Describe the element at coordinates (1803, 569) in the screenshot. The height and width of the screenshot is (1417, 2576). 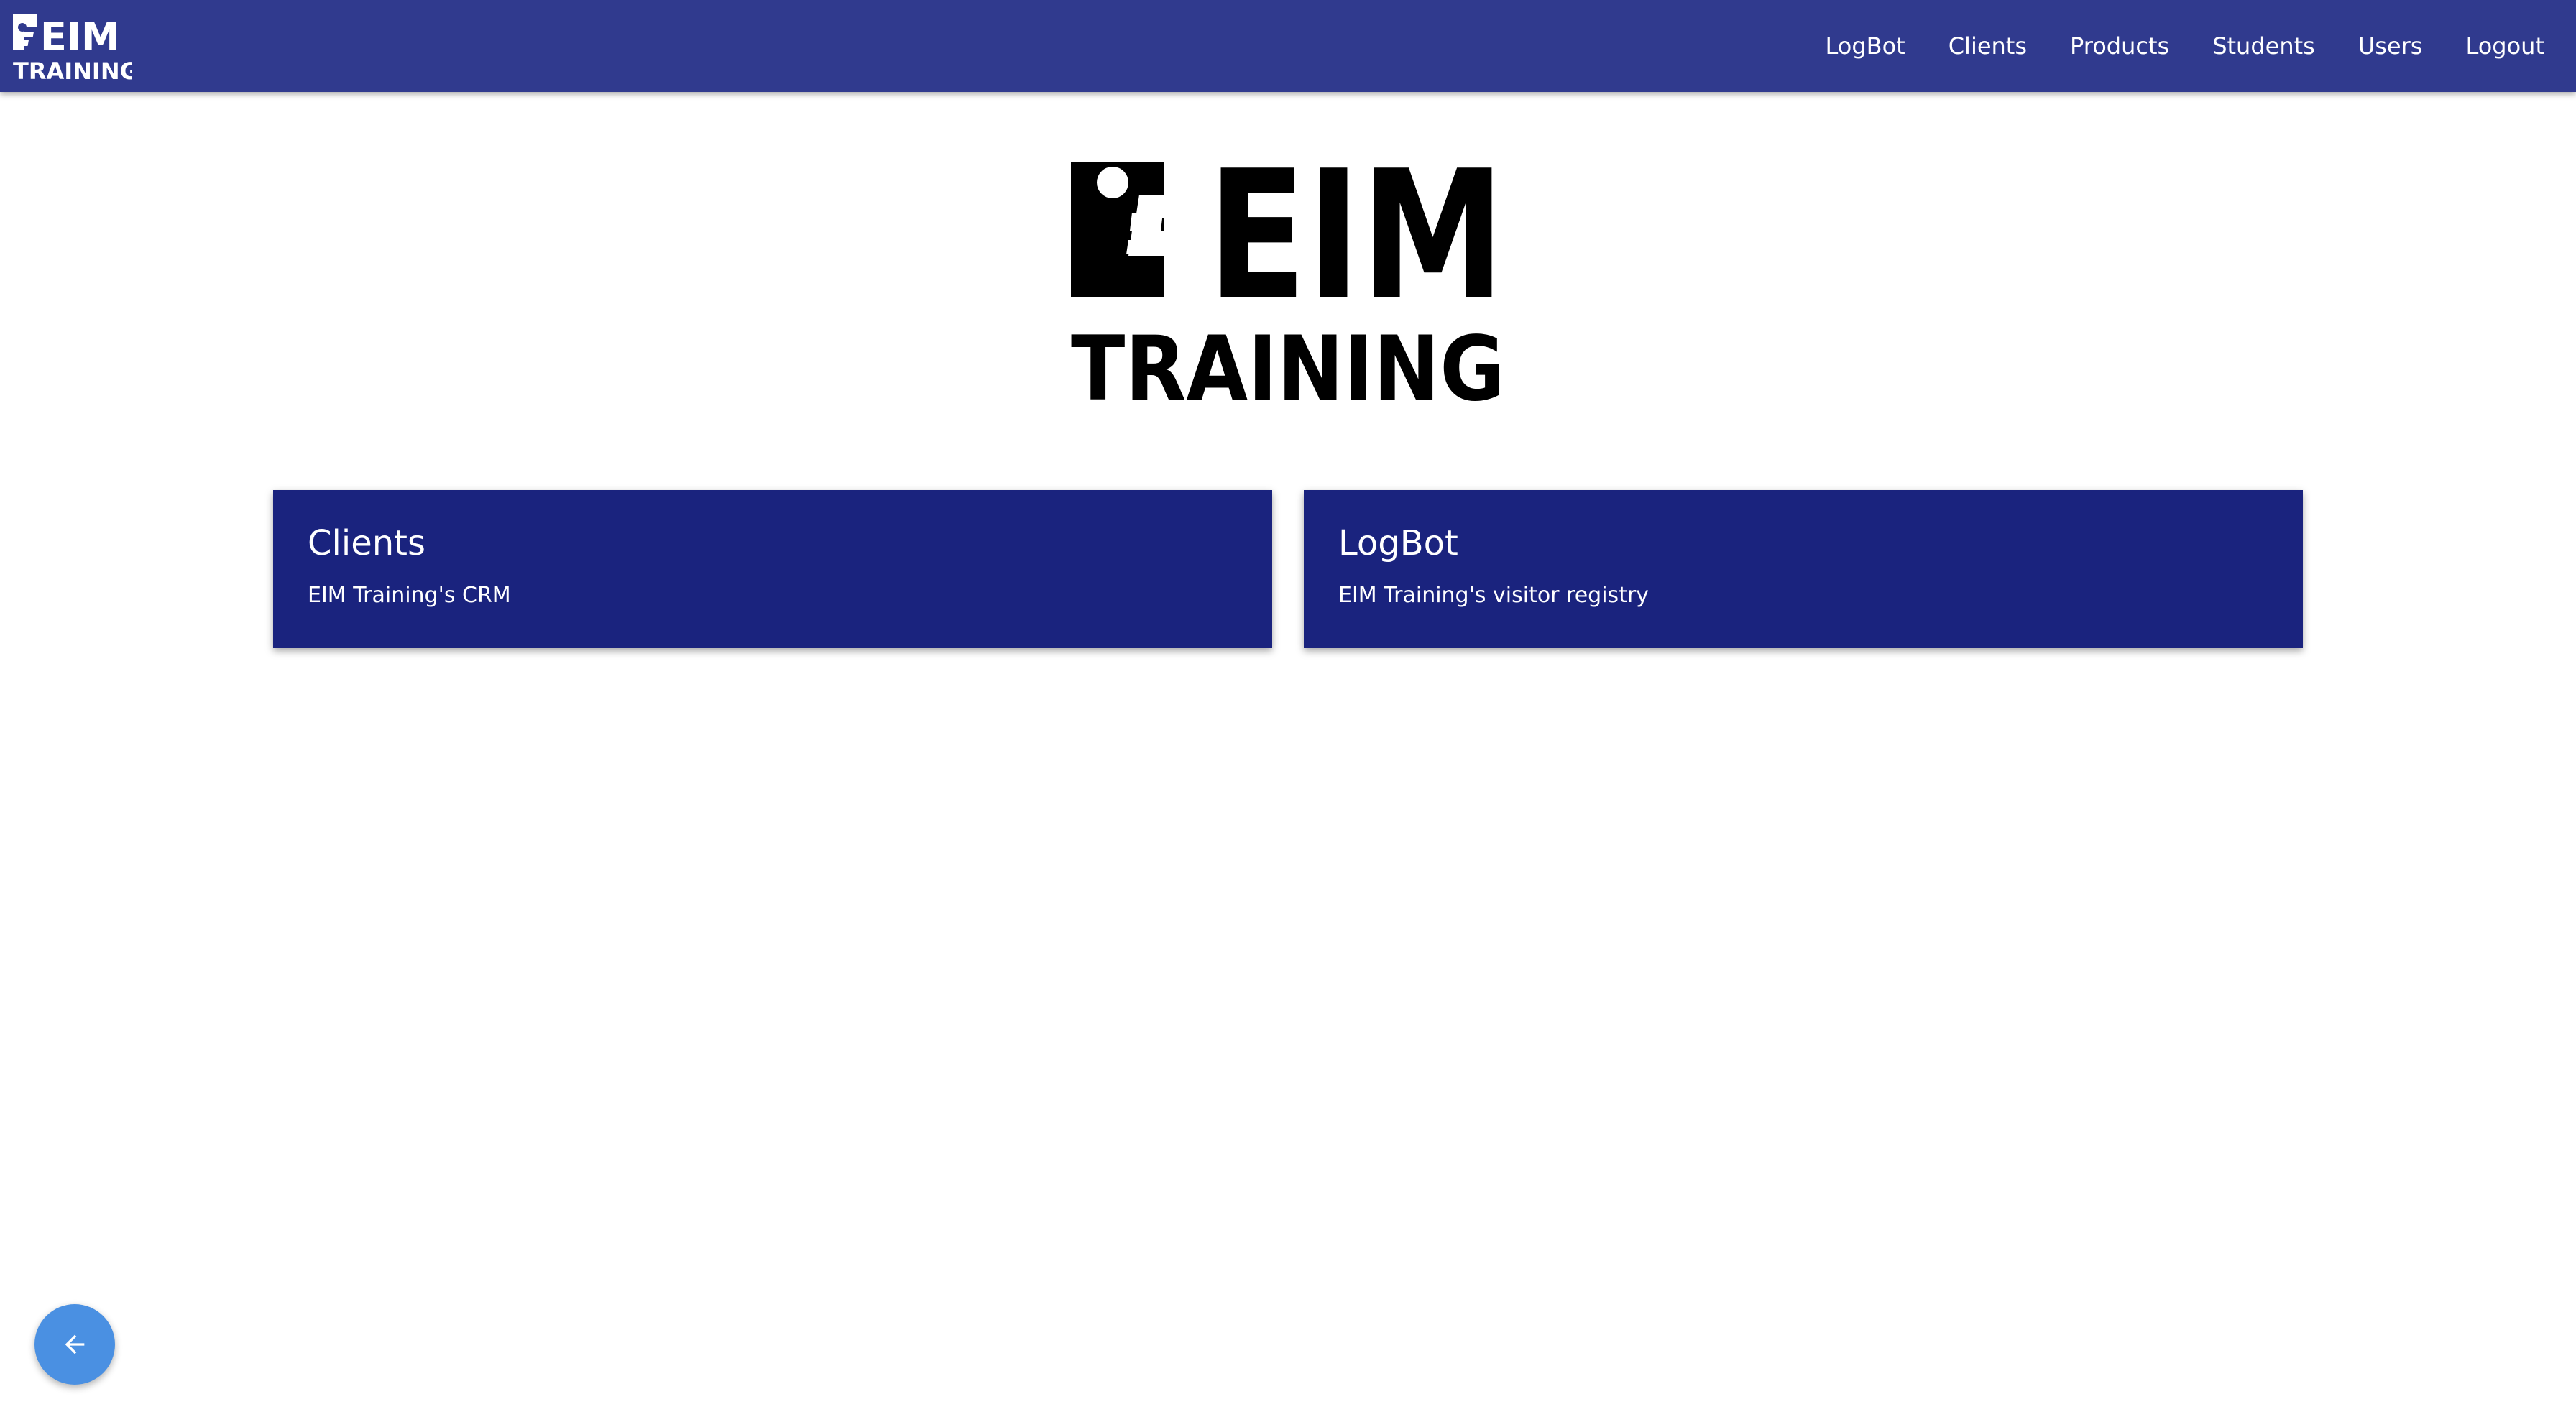
I see `card-logbot: LogBot EIM Training's visitor registry` at that location.